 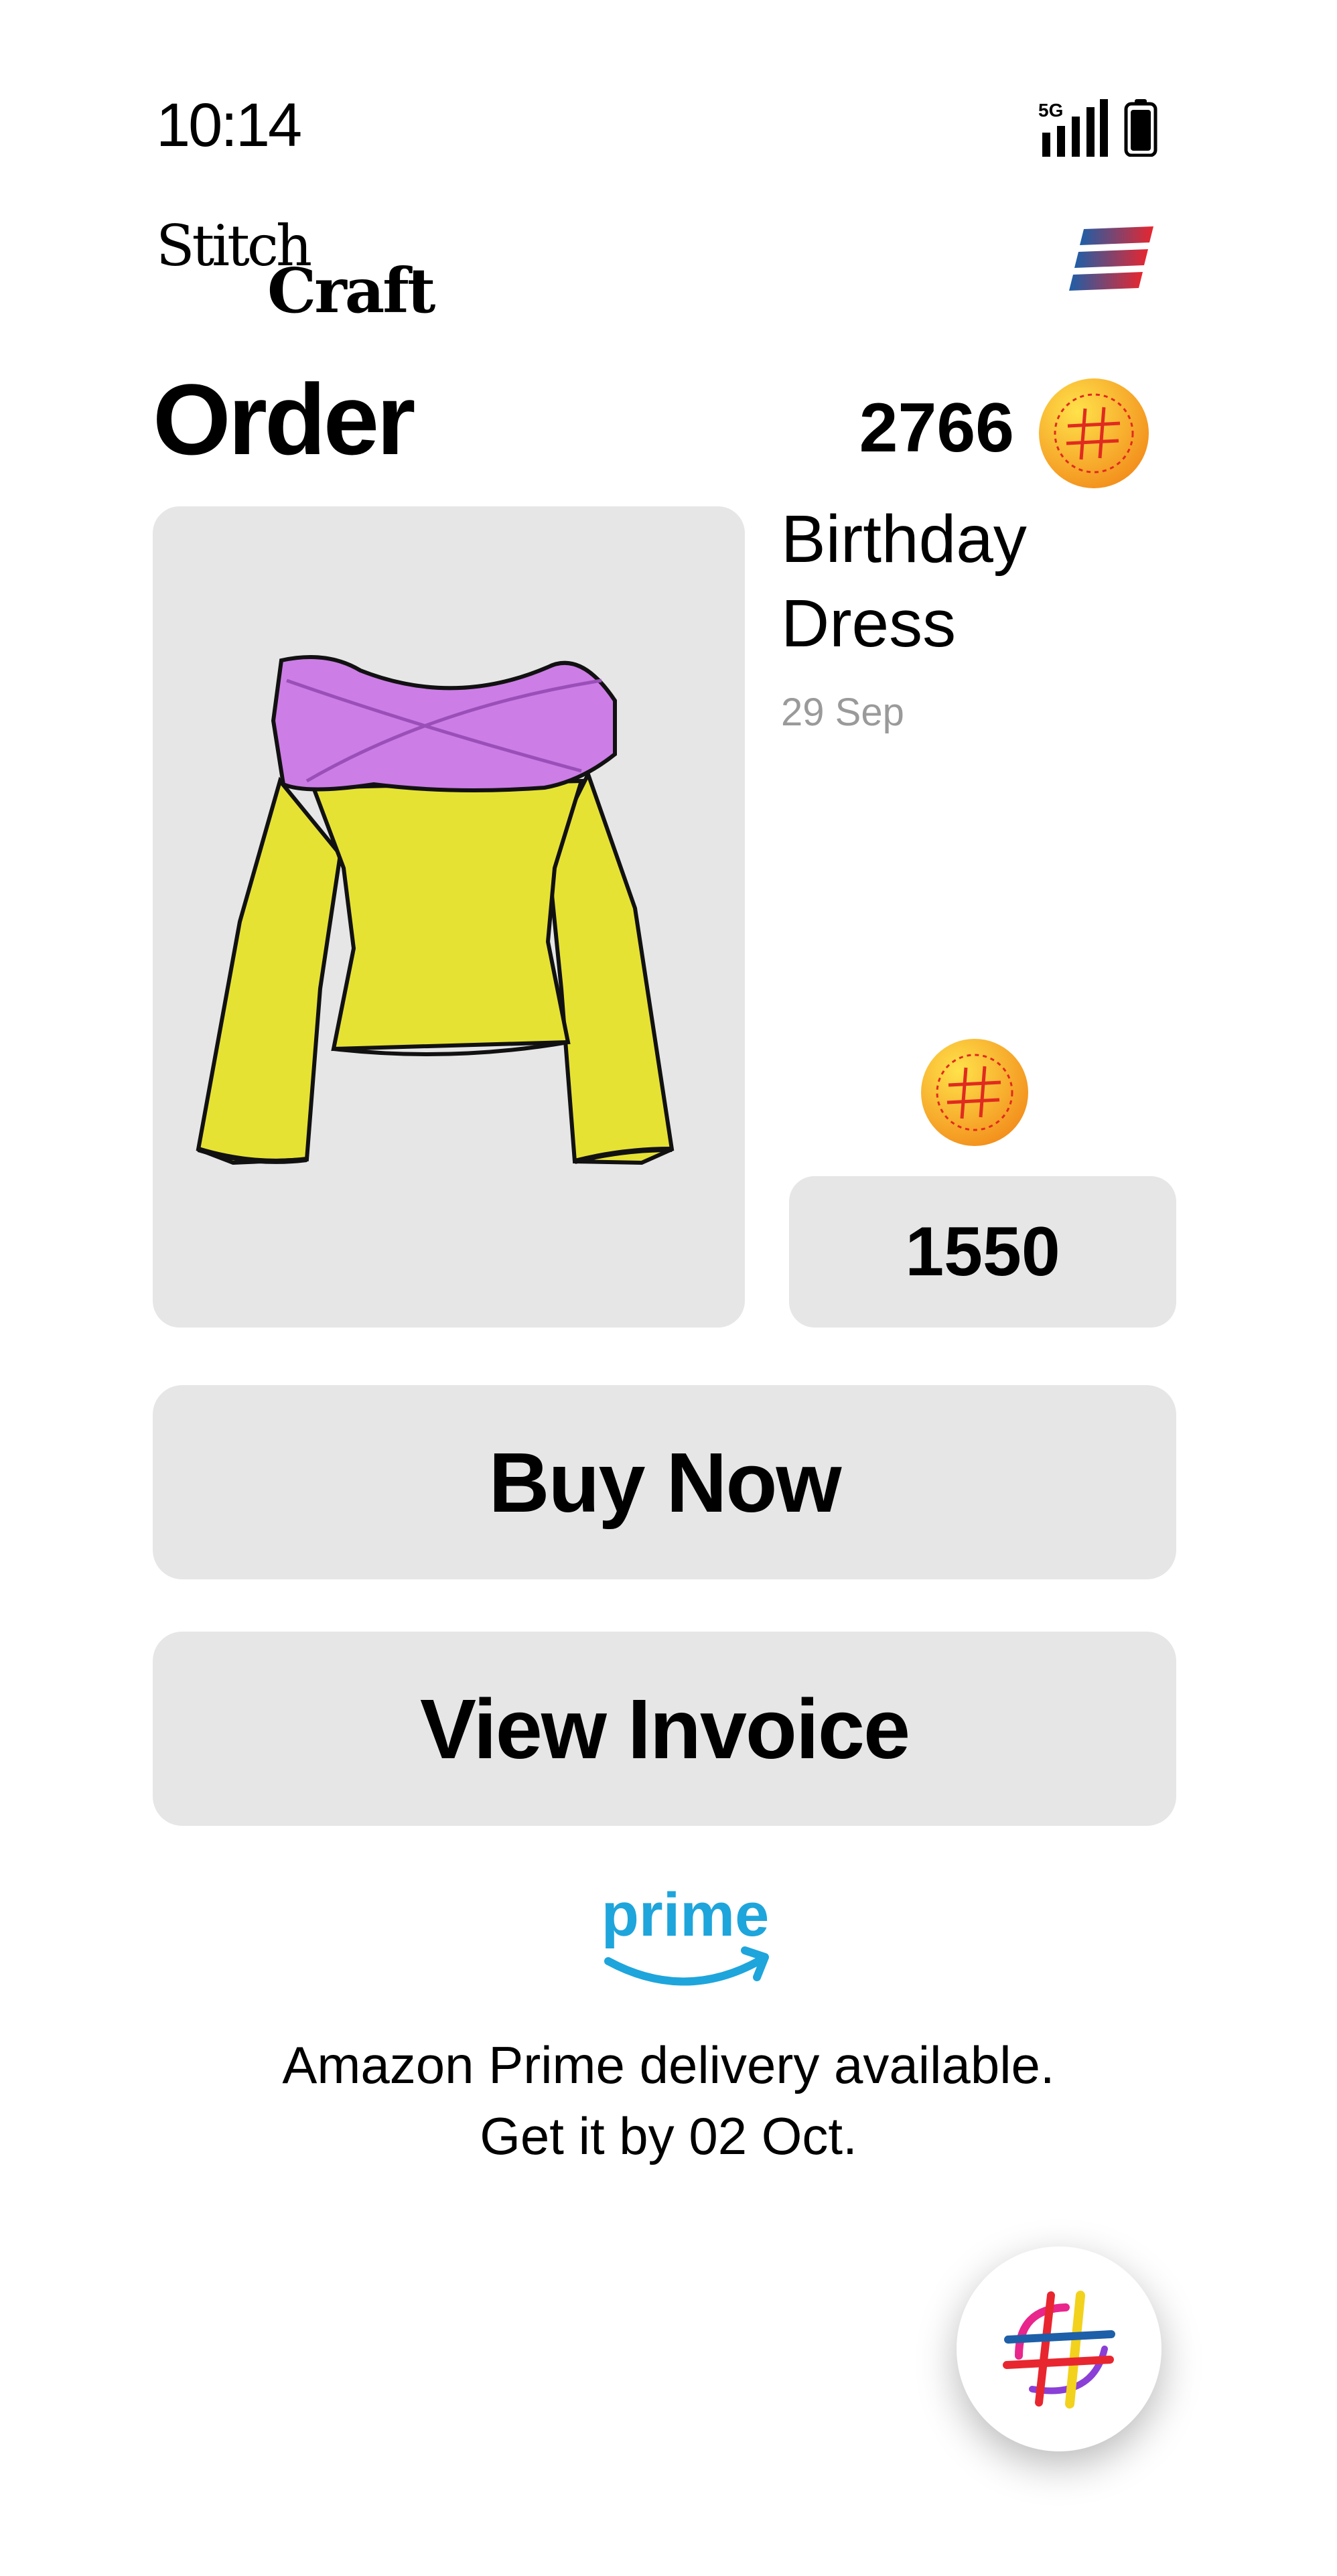 I want to click on delivery-line-1: Amazon Prime delivery available., so click(x=668, y=2064).